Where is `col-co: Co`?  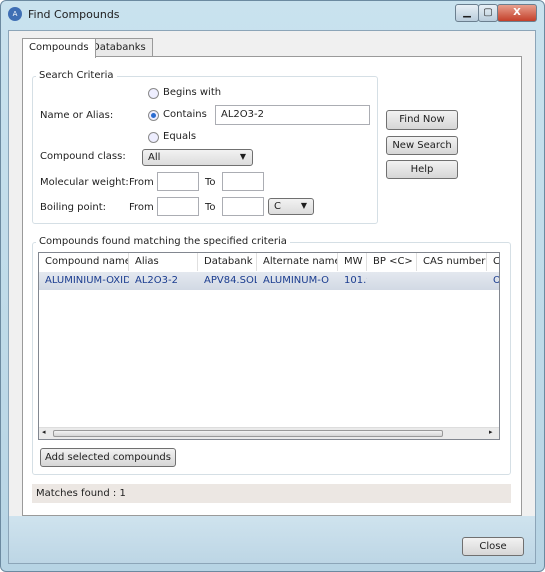
col-co: Co is located at coordinates (493, 262).